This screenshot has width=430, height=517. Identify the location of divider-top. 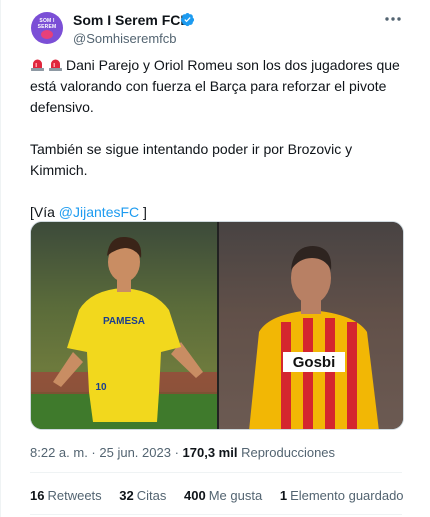
(216, 472).